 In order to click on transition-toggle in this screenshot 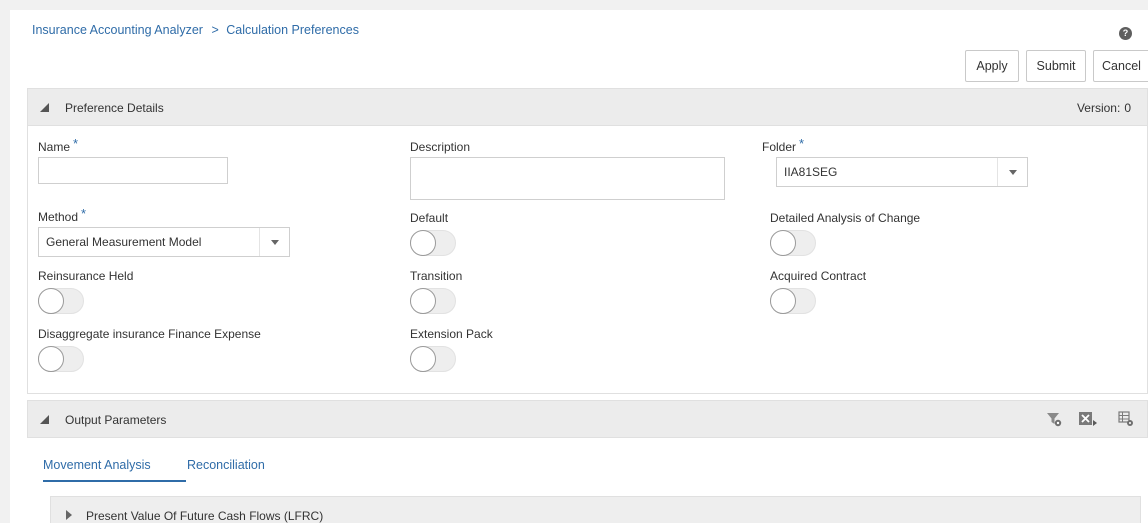, I will do `click(433, 301)`.